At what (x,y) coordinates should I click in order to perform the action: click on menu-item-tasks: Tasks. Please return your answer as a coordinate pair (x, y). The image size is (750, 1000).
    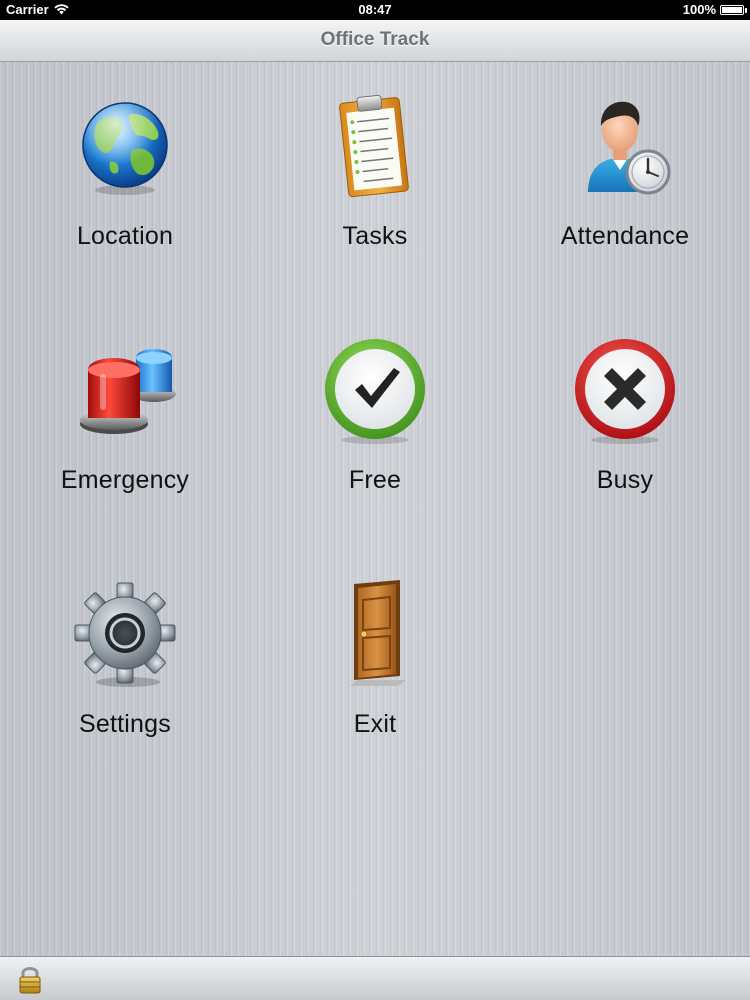
    Looking at the image, I should click on (375, 177).